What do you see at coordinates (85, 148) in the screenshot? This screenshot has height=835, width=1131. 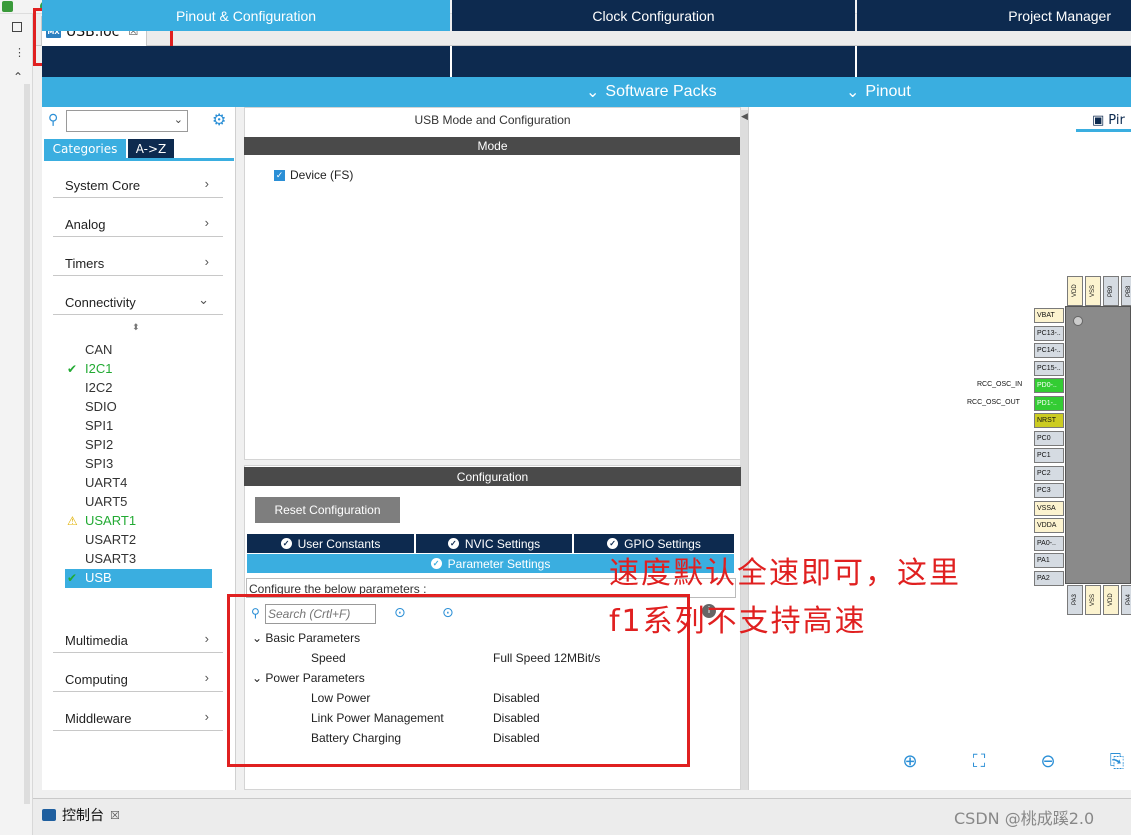 I see `tab-categories: Categories` at bounding box center [85, 148].